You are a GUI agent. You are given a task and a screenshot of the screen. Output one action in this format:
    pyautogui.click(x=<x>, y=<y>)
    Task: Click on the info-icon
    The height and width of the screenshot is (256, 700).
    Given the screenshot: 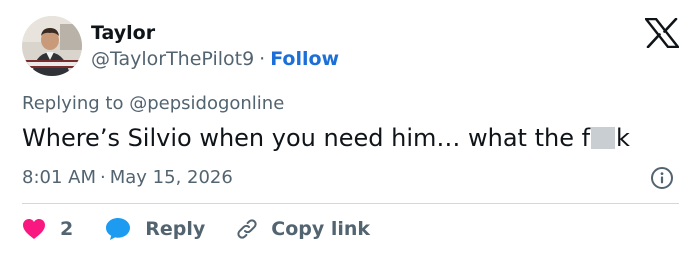 What is the action you would take?
    pyautogui.click(x=662, y=178)
    